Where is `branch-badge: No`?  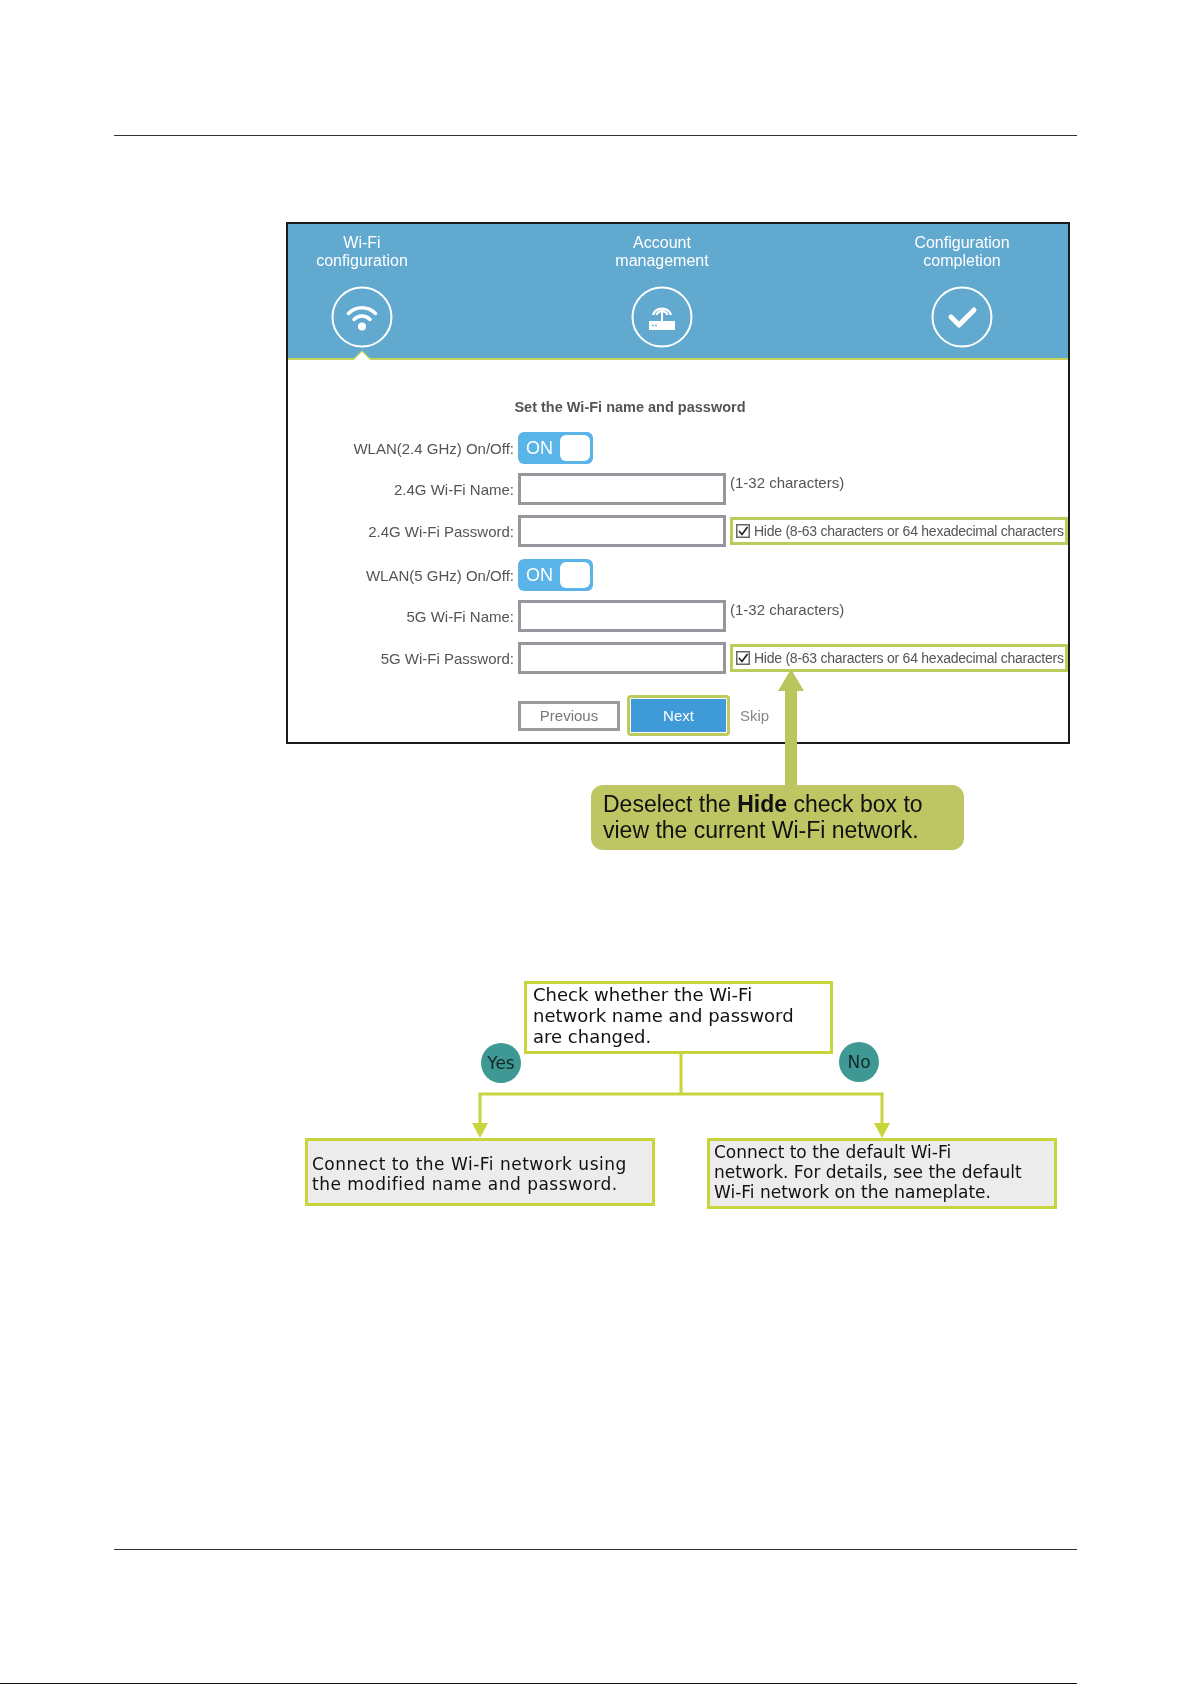
branch-badge: No is located at coordinates (859, 1062).